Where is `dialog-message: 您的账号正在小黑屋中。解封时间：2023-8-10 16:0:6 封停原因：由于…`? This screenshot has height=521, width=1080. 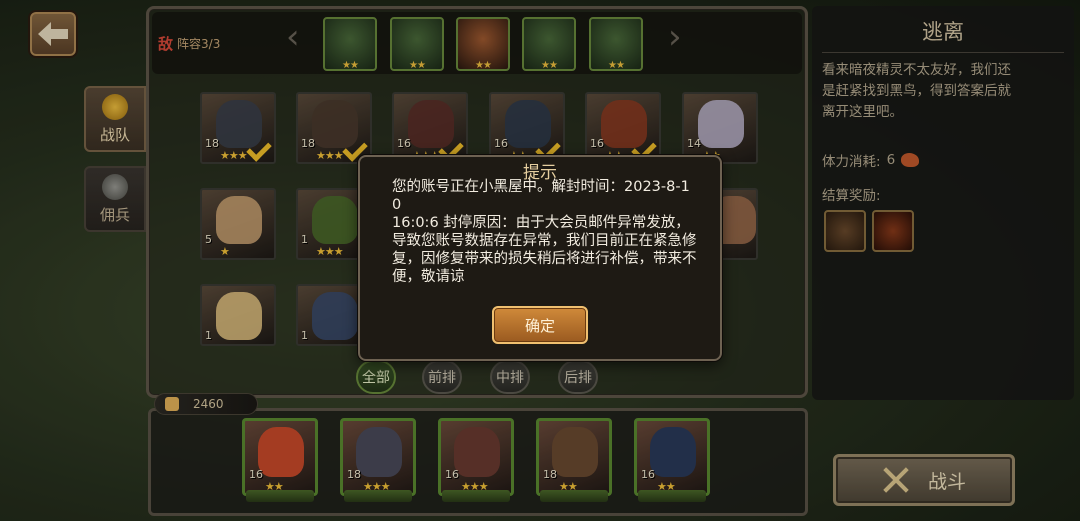
dialog-message: 您的账号正在小黑屋中。解封时间：2023-8-10 16:0:6 封停原因：由于… is located at coordinates (544, 232).